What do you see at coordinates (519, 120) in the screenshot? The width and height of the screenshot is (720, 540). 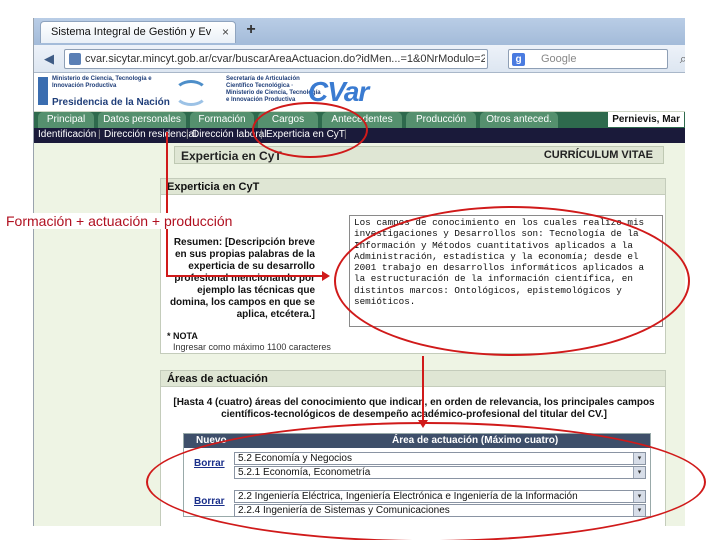 I see `nav-otros-antecedentes: Otros anteced.` at bounding box center [519, 120].